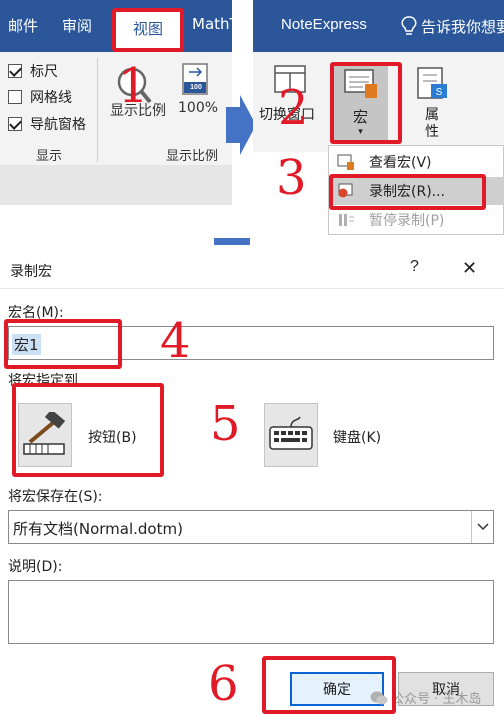 Image resolution: width=504 pixels, height=720 pixels. Describe the element at coordinates (97, 110) in the screenshot. I see `group-divider` at that location.